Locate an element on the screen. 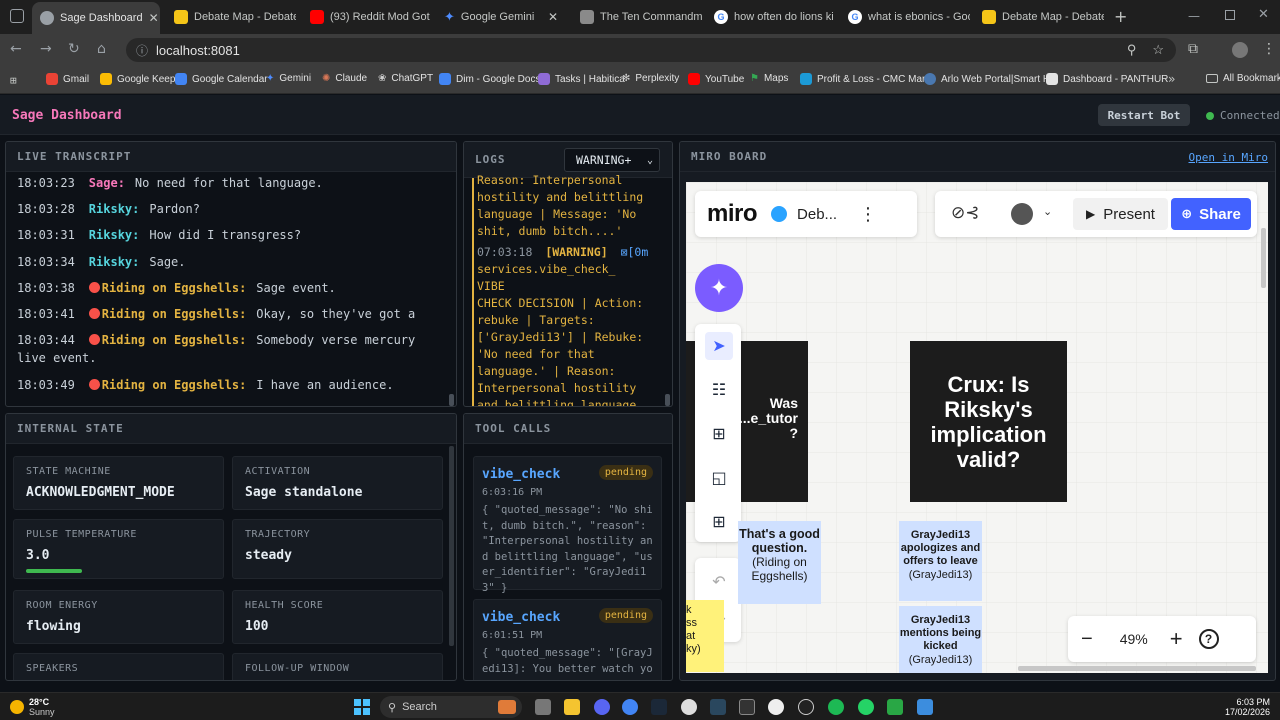 The height and width of the screenshot is (720, 1280). profile-avatar is located at coordinates (1240, 50).